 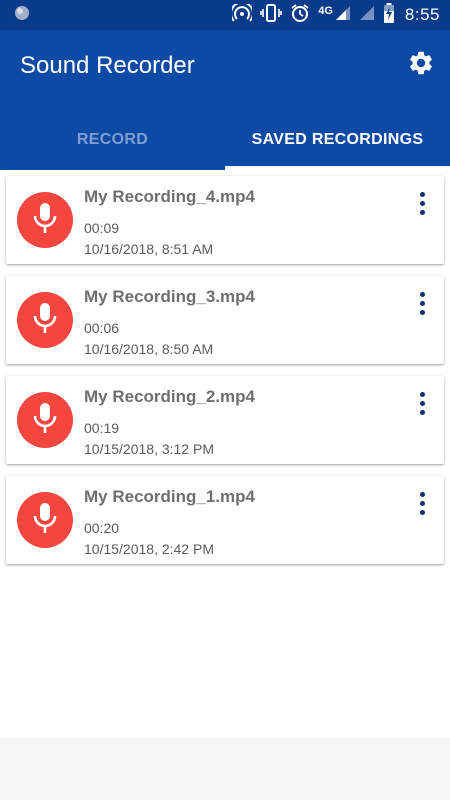 What do you see at coordinates (149, 349) in the screenshot?
I see `recording-date: 10/16/2018, 8:50 AM` at bounding box center [149, 349].